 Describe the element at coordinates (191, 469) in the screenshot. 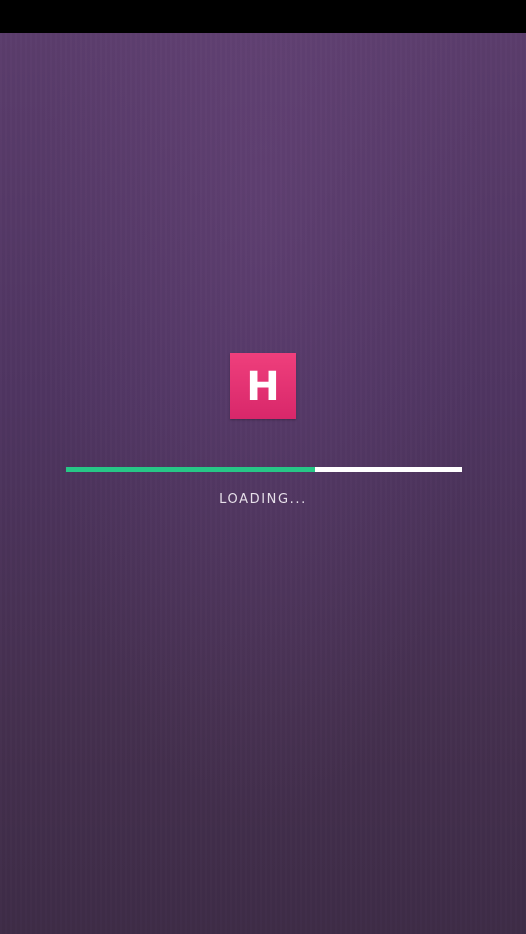

I see `loading-progress-fill` at that location.